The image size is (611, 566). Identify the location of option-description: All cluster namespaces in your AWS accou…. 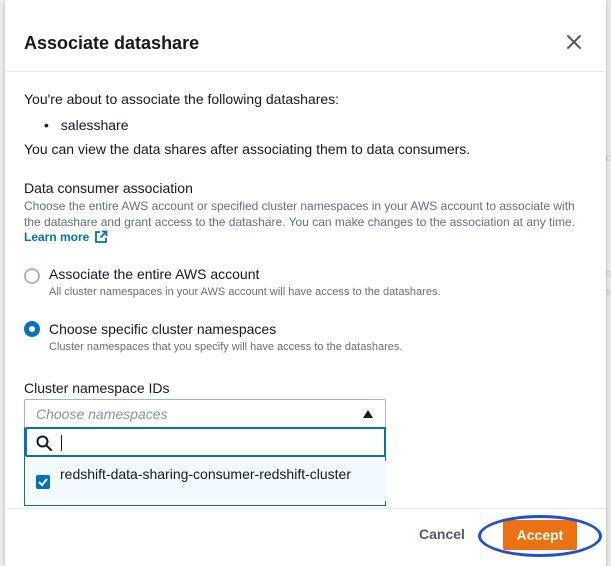
(245, 292).